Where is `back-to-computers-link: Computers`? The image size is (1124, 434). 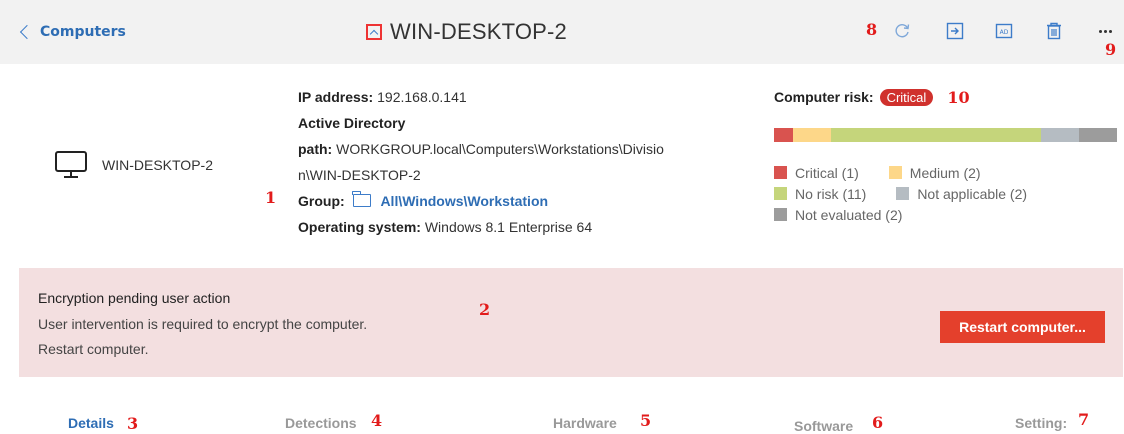
back-to-computers-link: Computers is located at coordinates (72, 32).